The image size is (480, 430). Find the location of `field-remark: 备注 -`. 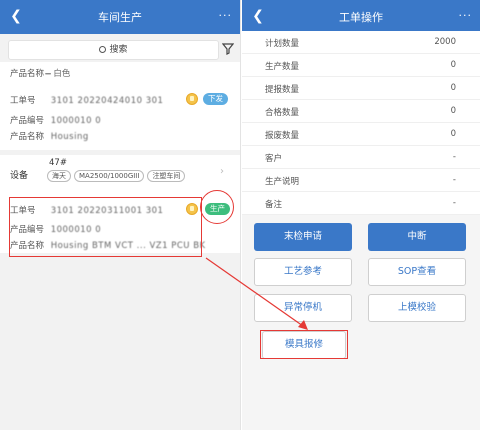

field-remark: 备注 - is located at coordinates (361, 203).